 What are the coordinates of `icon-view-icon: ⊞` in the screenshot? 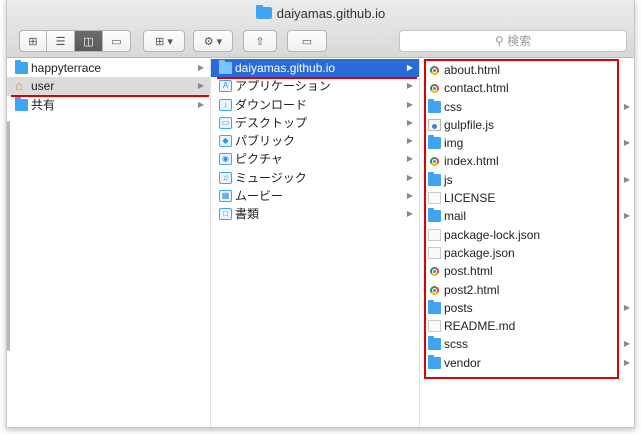 It's located at (33, 41).